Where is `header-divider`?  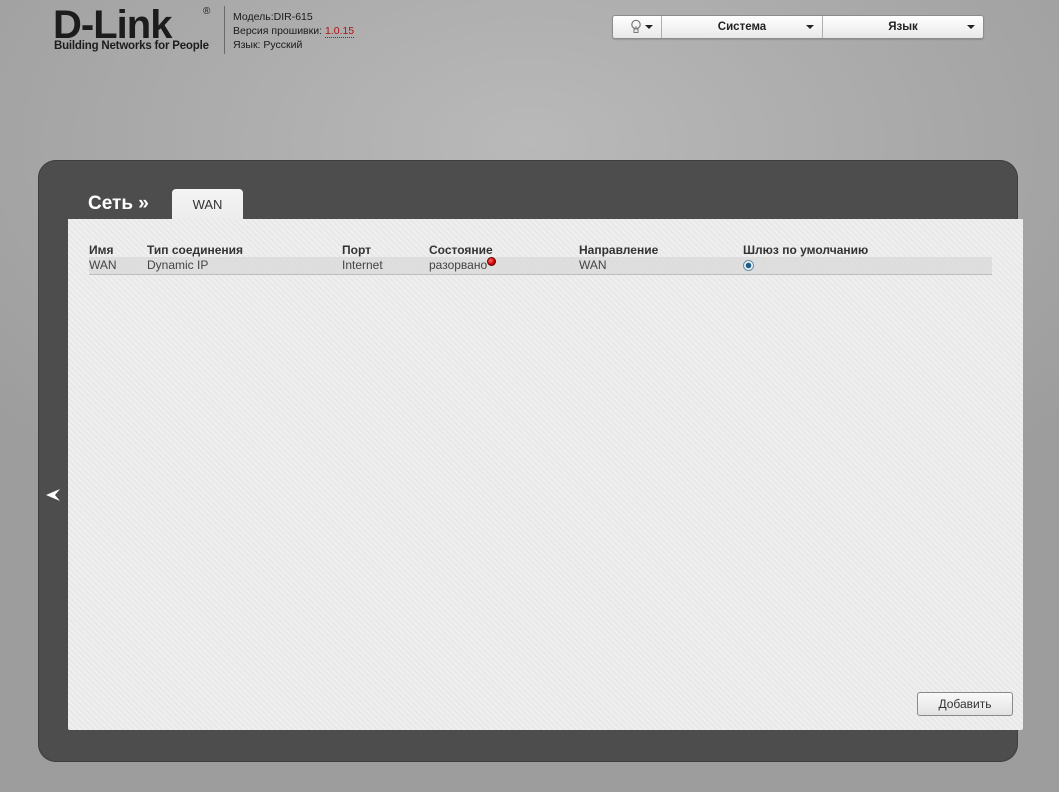 header-divider is located at coordinates (224, 30).